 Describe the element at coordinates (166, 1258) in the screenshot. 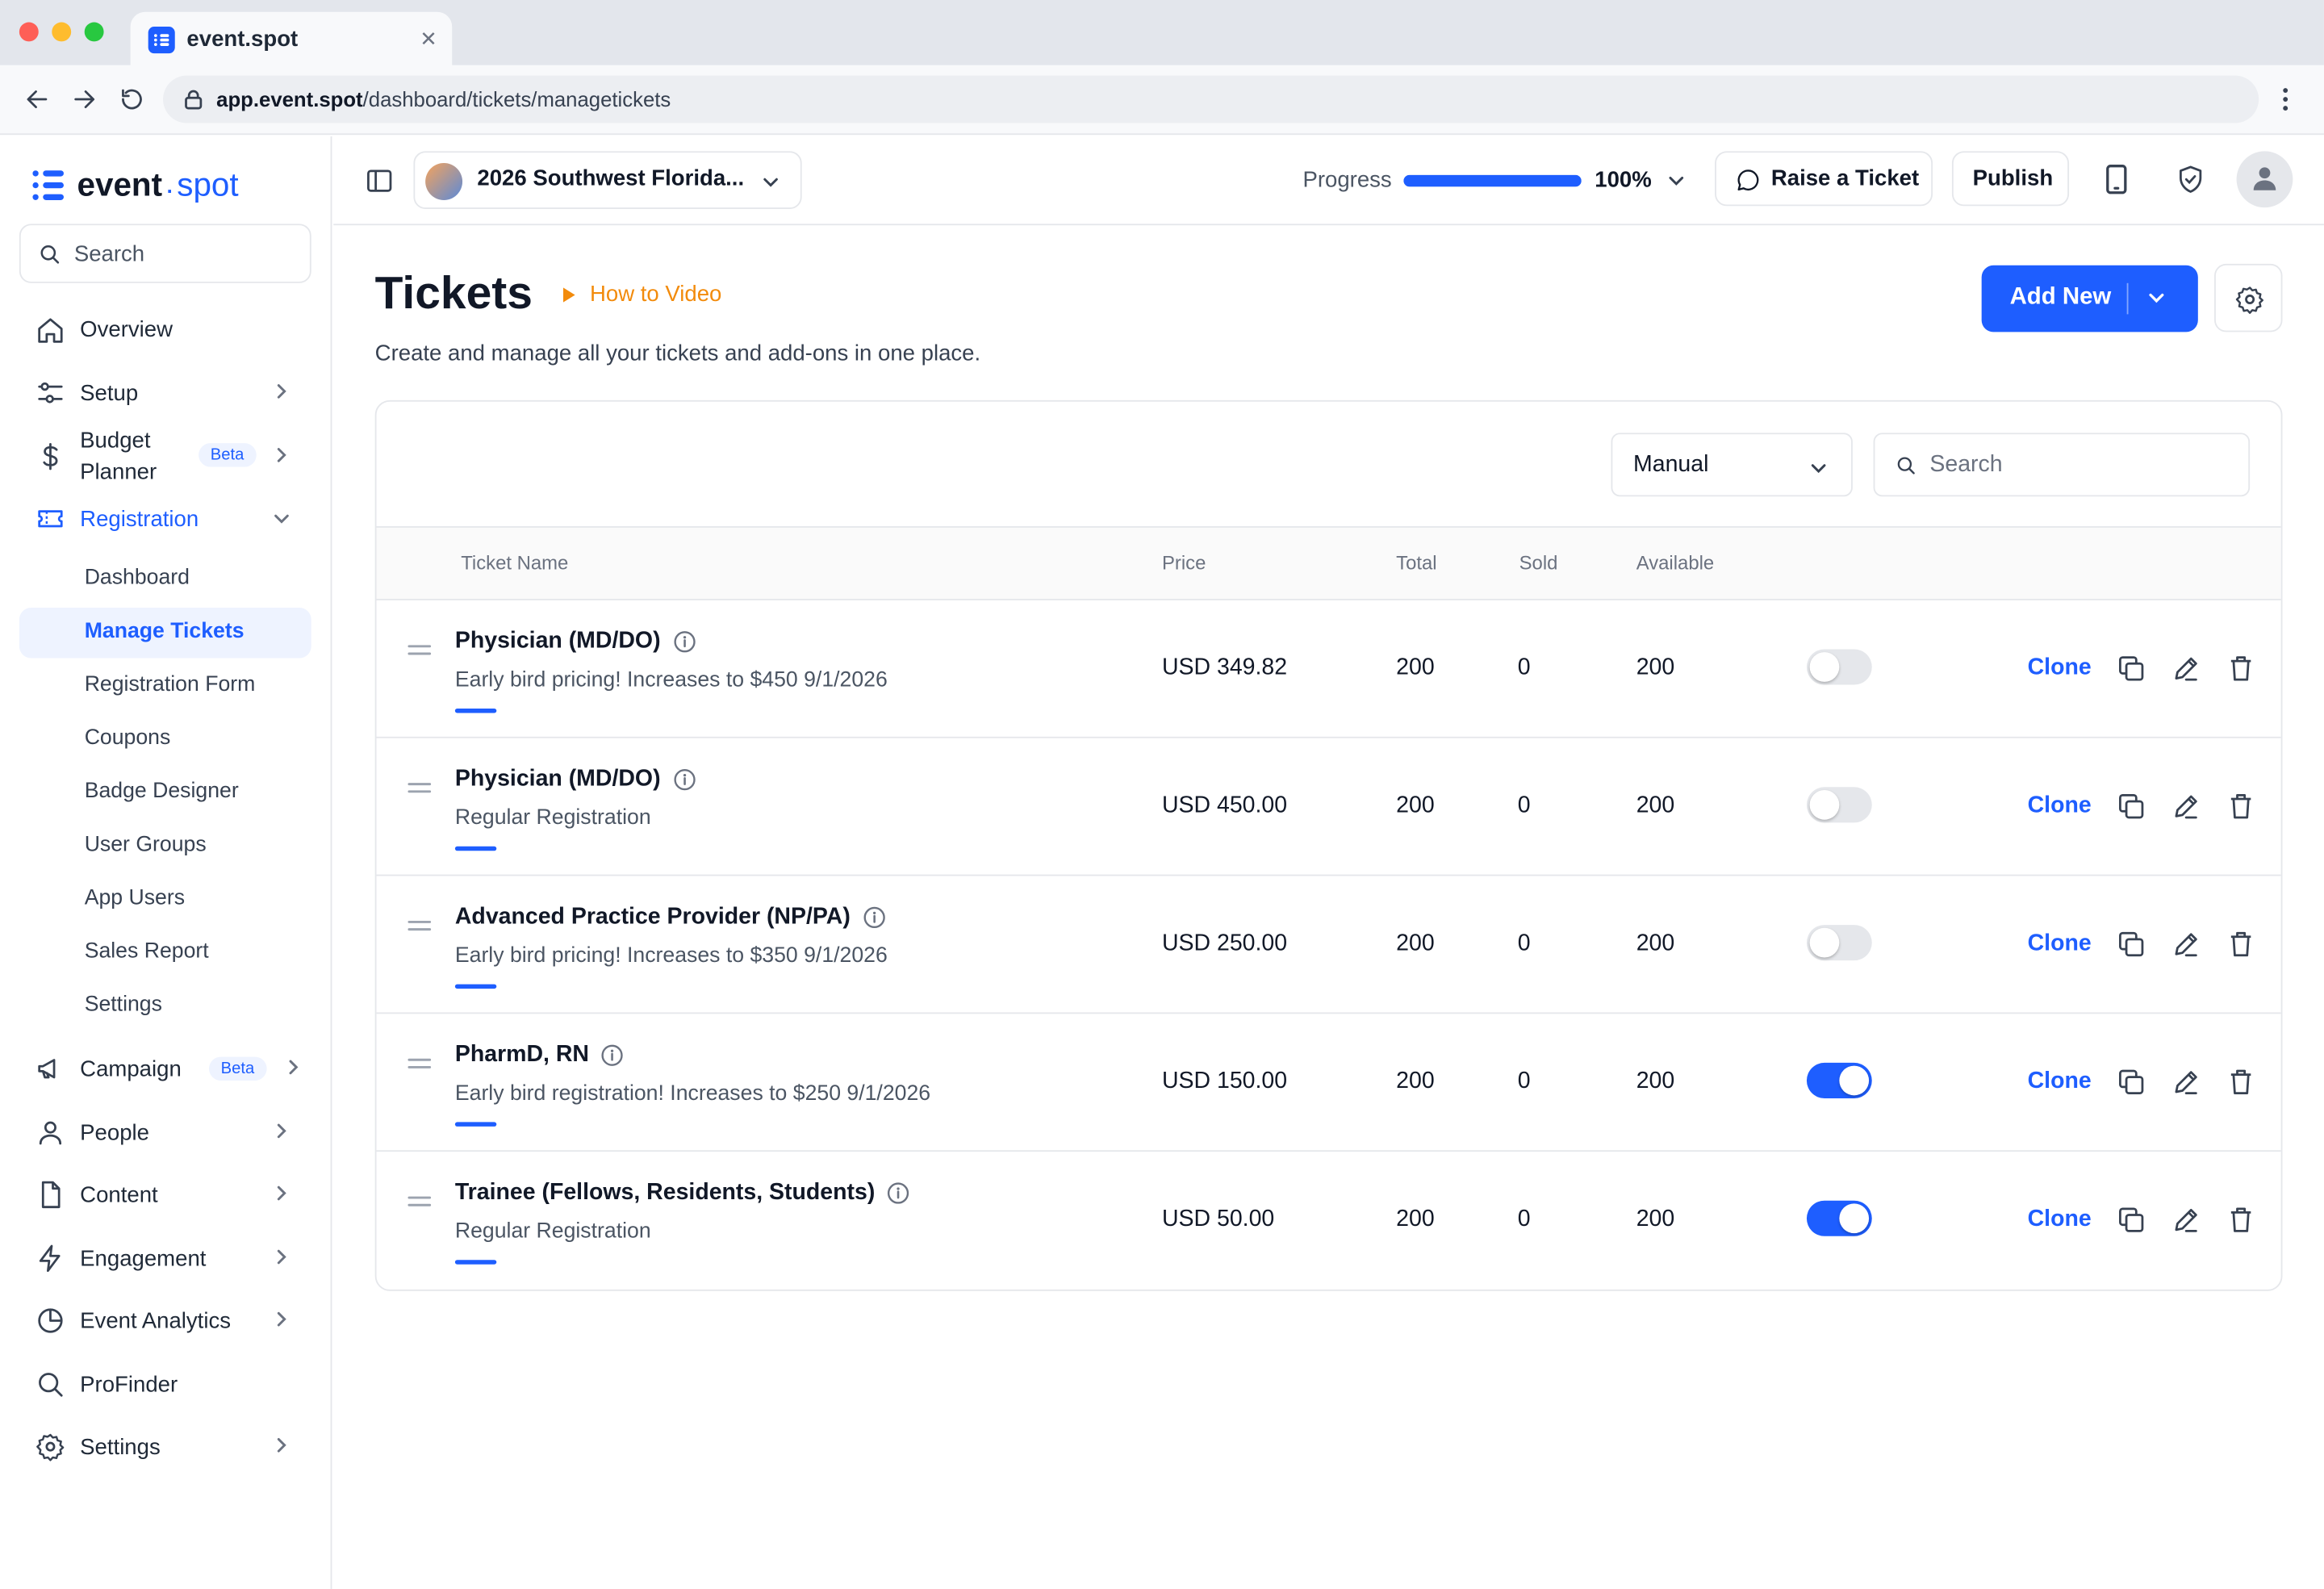

I see `sidebar-item-engagement: Engagement` at that location.